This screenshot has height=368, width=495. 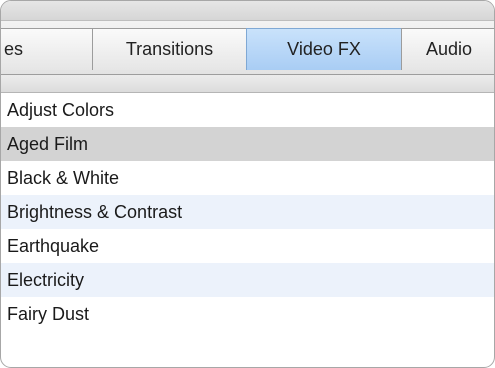 I want to click on list-item-black-white: Black & White, so click(x=247, y=178).